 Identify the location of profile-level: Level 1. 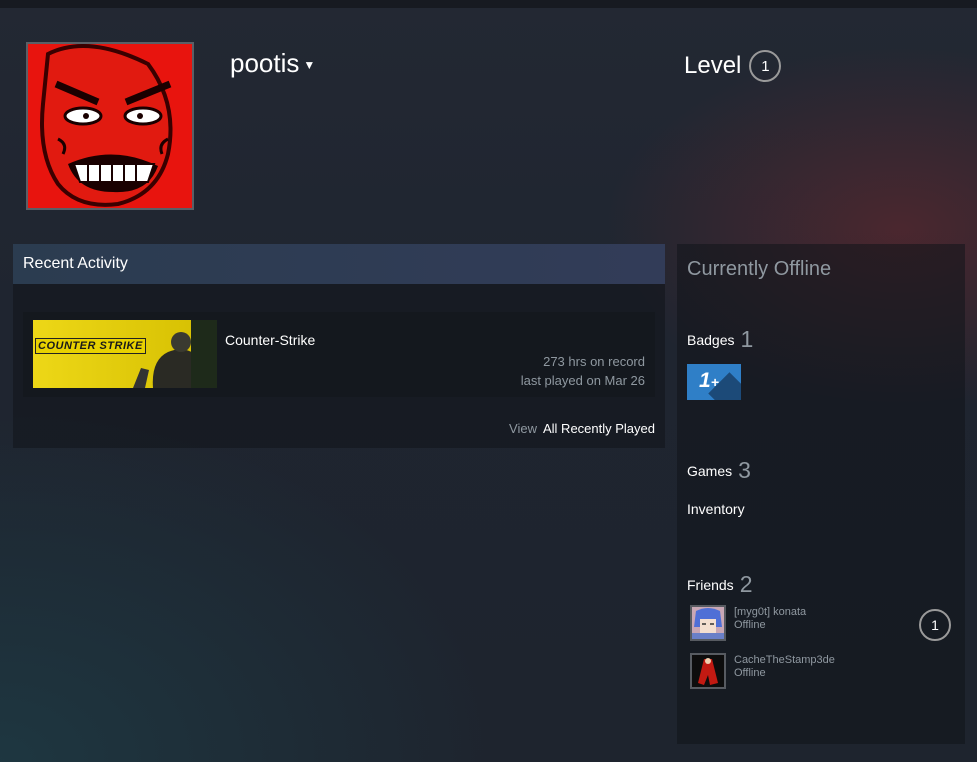
(733, 66).